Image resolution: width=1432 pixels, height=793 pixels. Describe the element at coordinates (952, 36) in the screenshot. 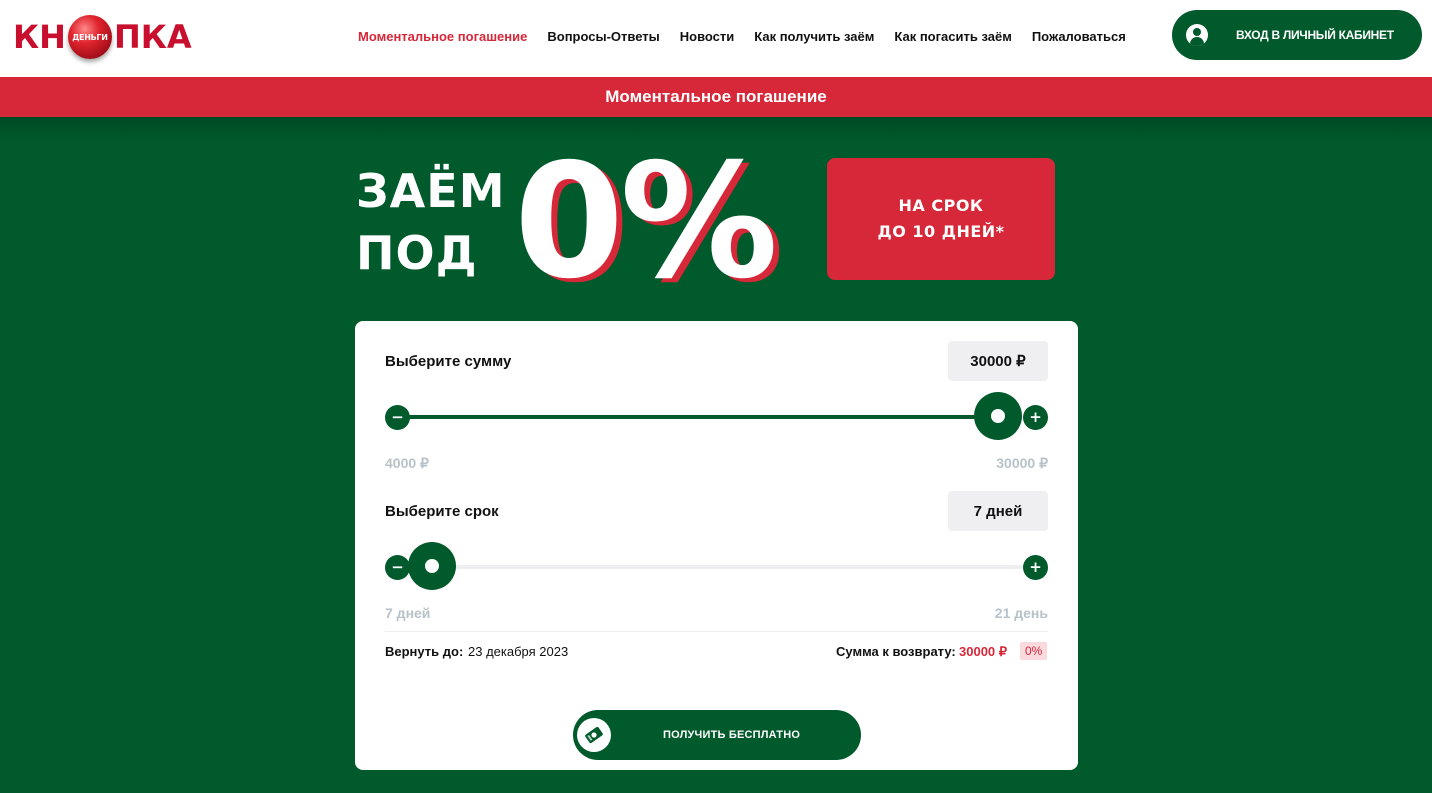

I see `nav-how-to-repay: Как погасить заём` at that location.